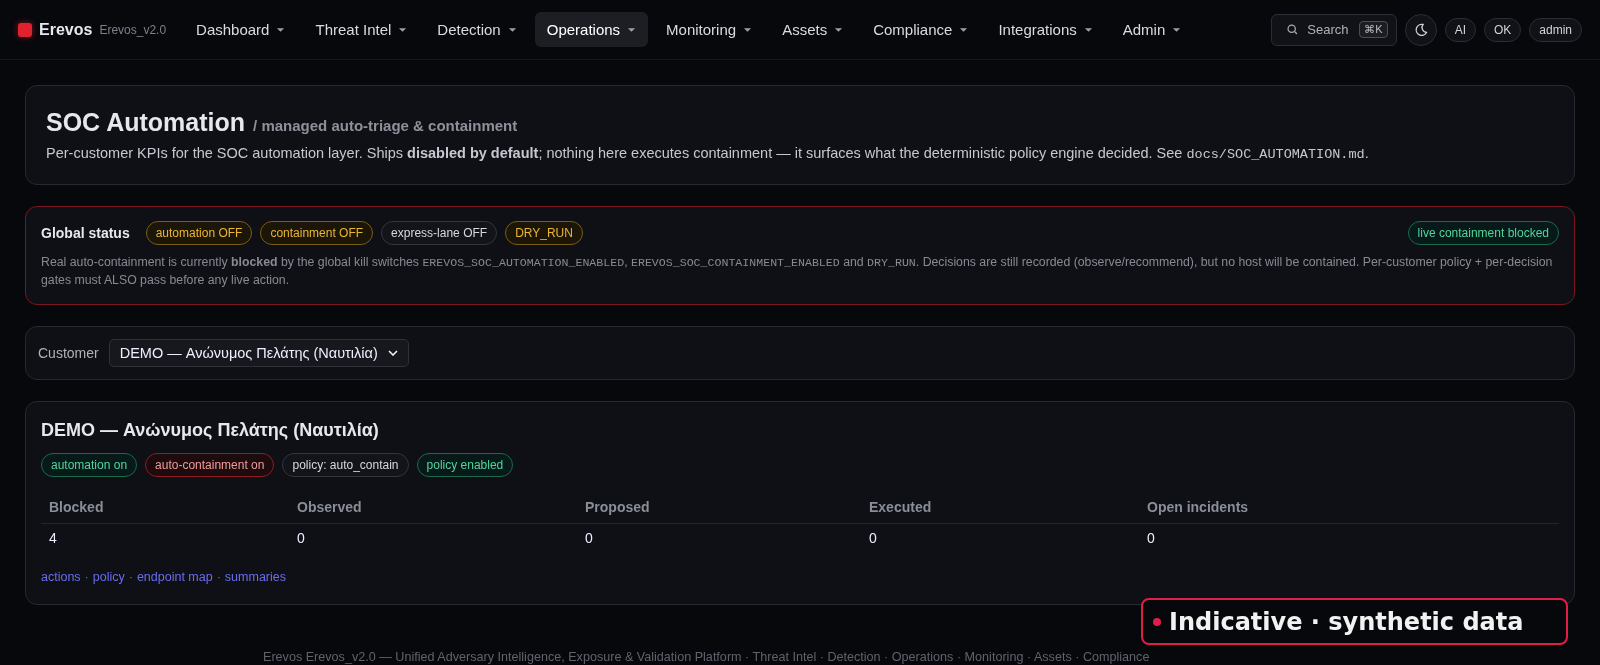 The image size is (1600, 665). I want to click on search-icon, so click(1293, 29).